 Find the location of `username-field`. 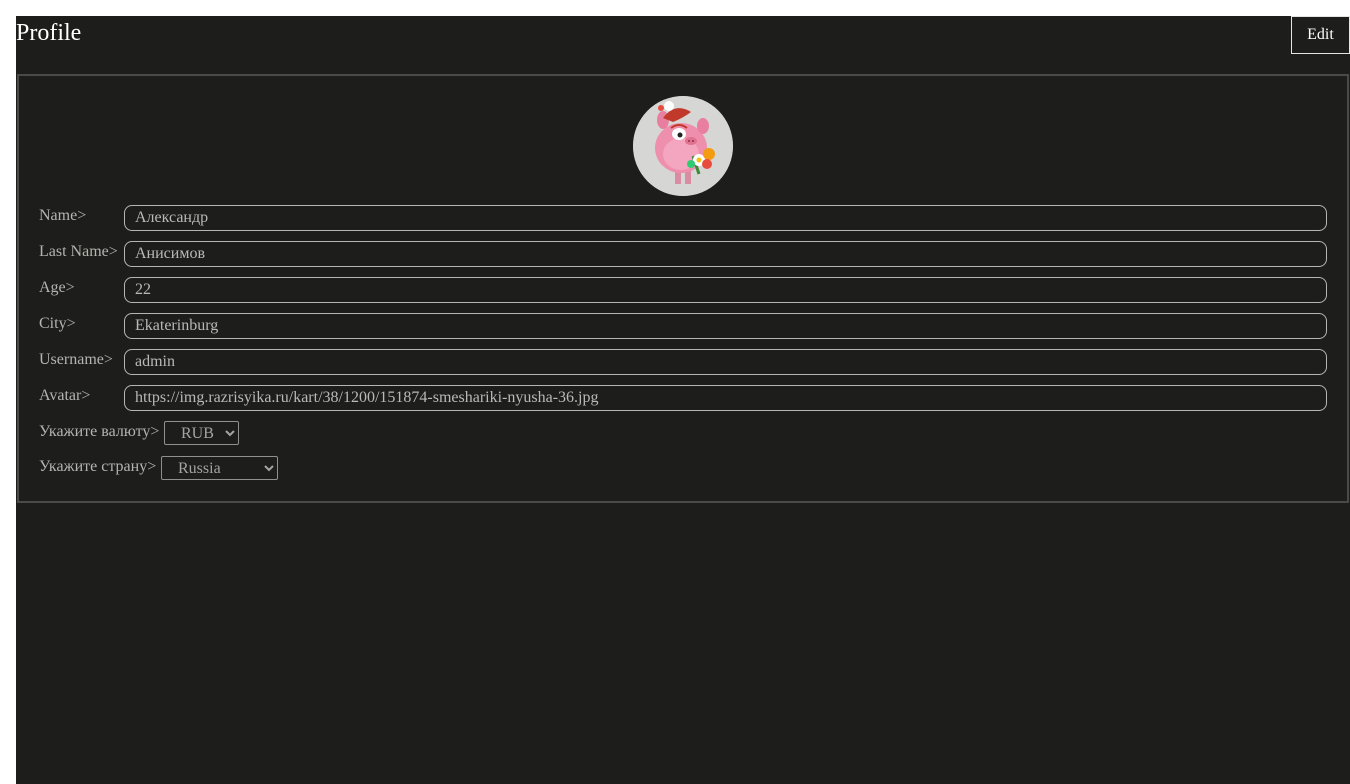

username-field is located at coordinates (725, 362).